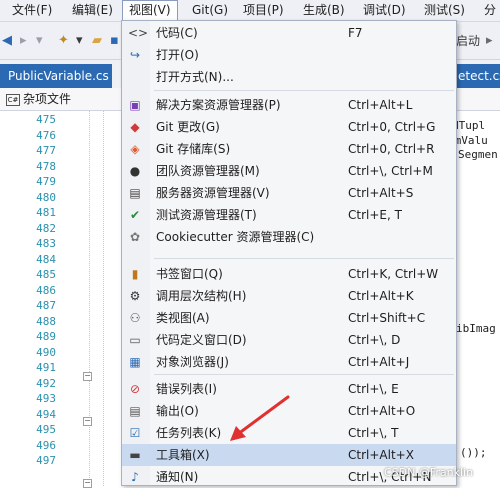 This screenshot has width=500, height=488. I want to click on view-menu-item: <> 代码(C) F7, so click(289, 33).